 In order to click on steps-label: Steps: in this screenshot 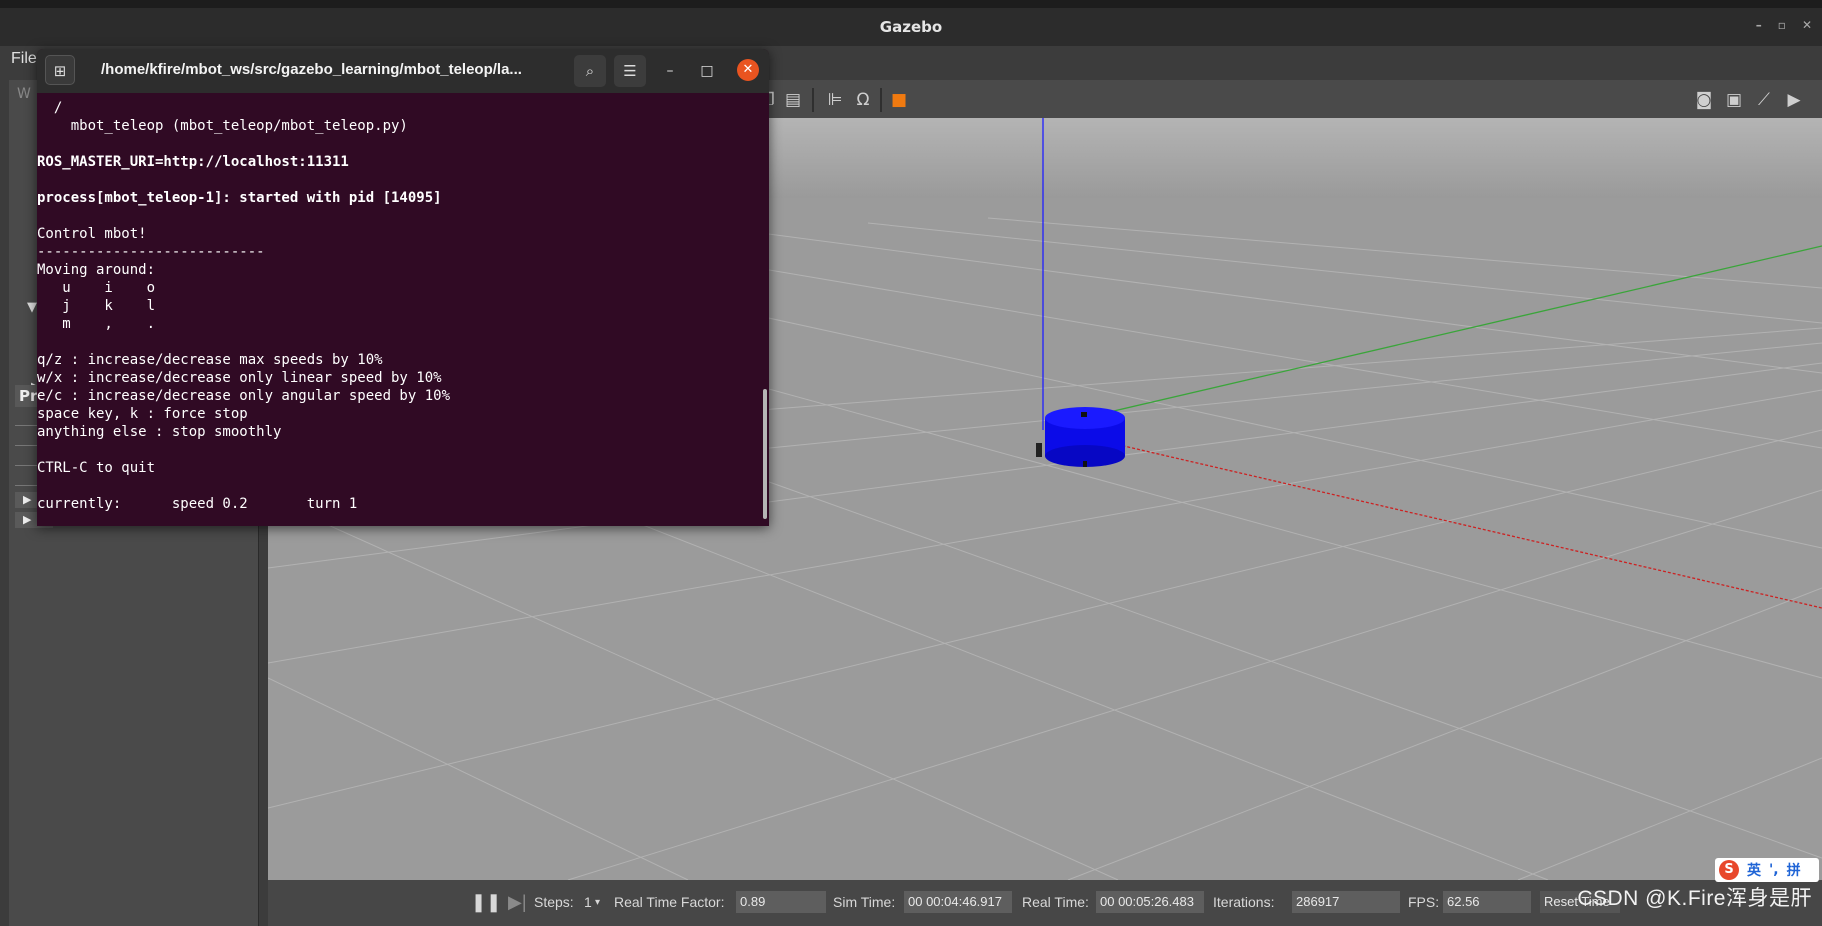, I will do `click(554, 902)`.